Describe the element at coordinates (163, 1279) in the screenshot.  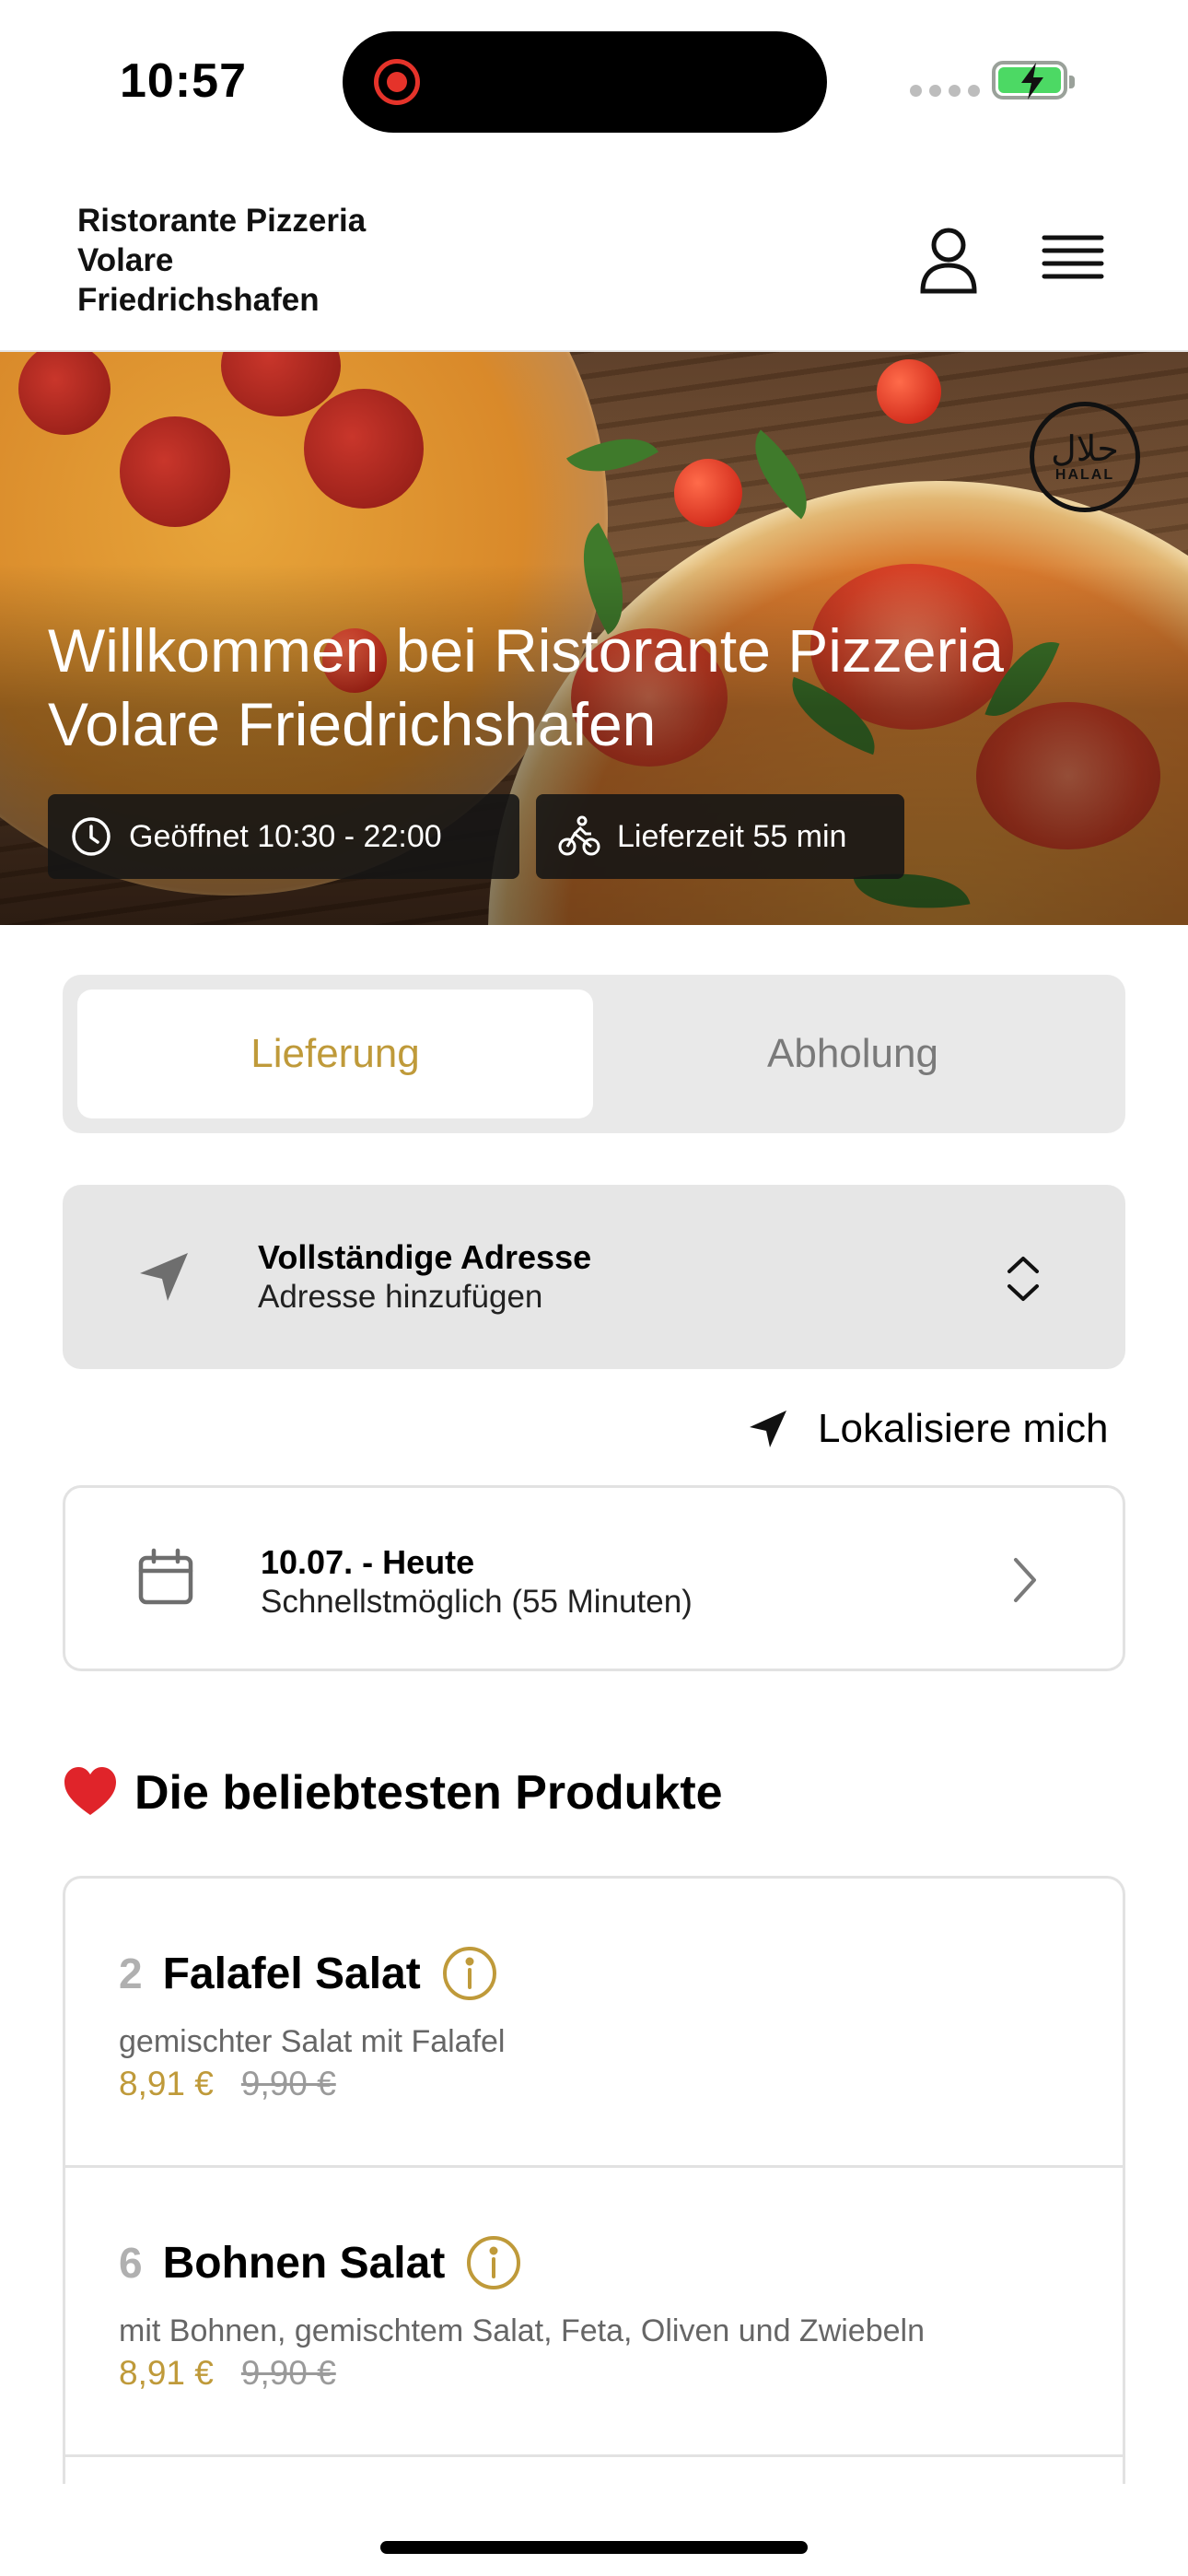
I see `location-arrow-icon` at that location.